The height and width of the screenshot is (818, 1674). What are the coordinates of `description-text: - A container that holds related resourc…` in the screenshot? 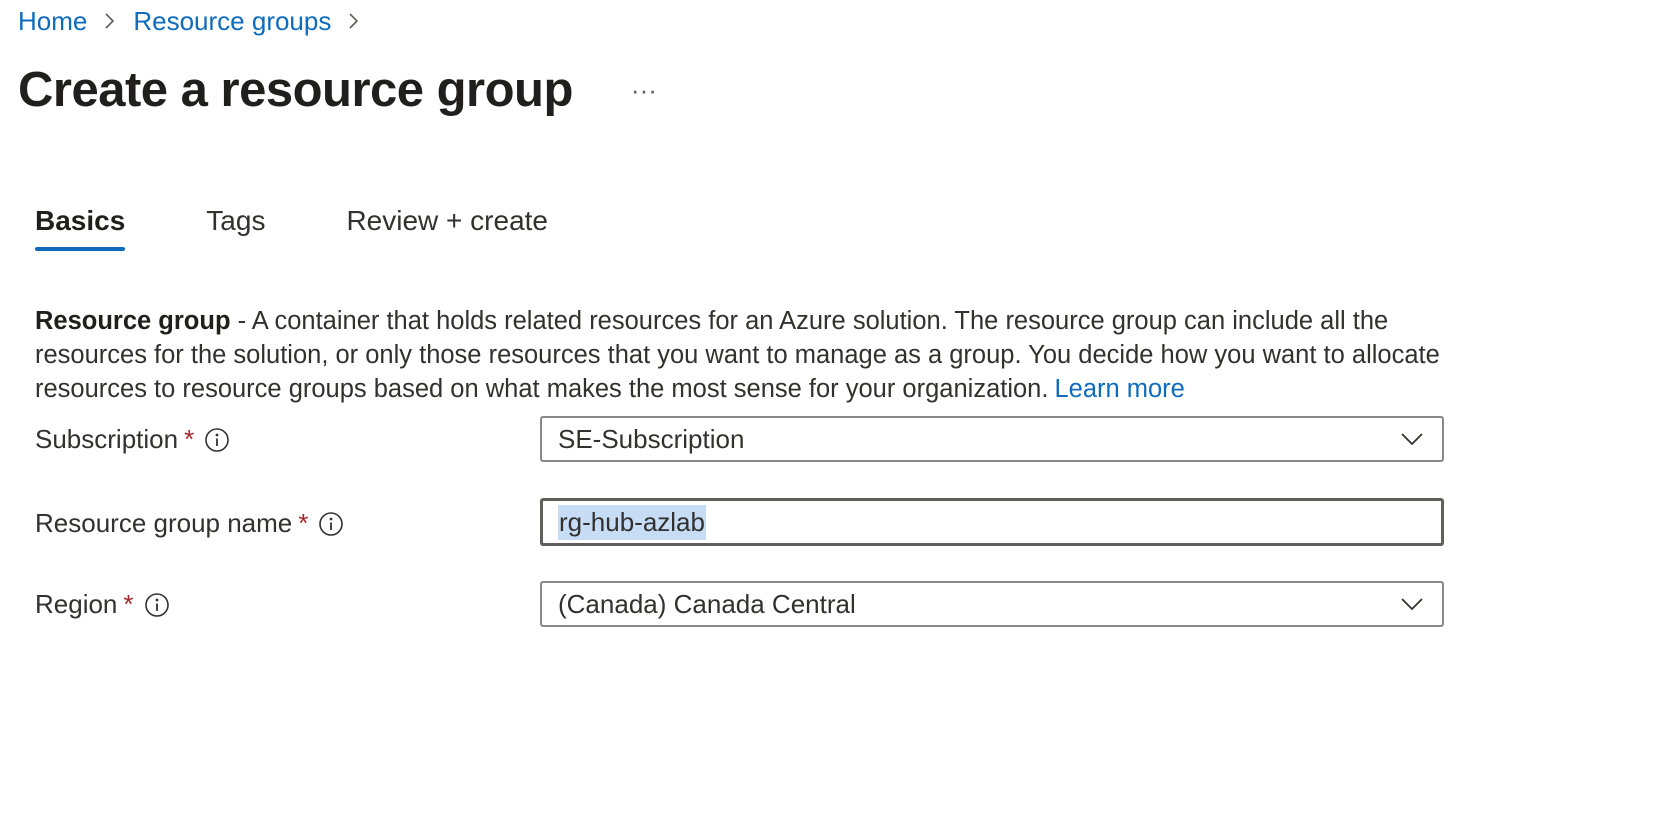 It's located at (737, 355).